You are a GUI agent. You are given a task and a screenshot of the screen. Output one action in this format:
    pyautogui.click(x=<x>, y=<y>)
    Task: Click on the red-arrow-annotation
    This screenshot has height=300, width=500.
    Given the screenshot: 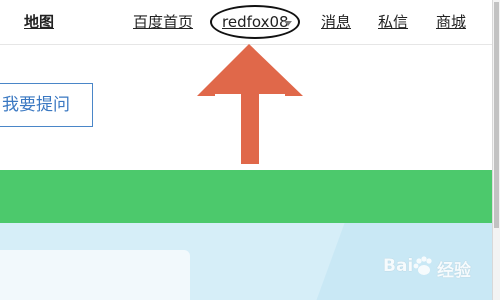 What is the action you would take?
    pyautogui.click(x=250, y=104)
    